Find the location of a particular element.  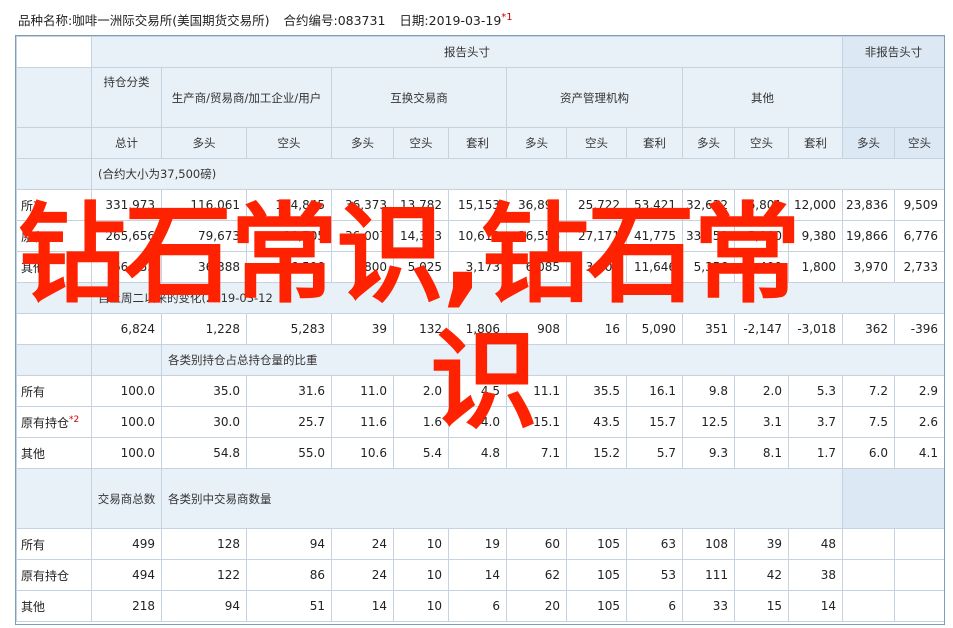

col-swap-long: 多头 is located at coordinates (362, 143).